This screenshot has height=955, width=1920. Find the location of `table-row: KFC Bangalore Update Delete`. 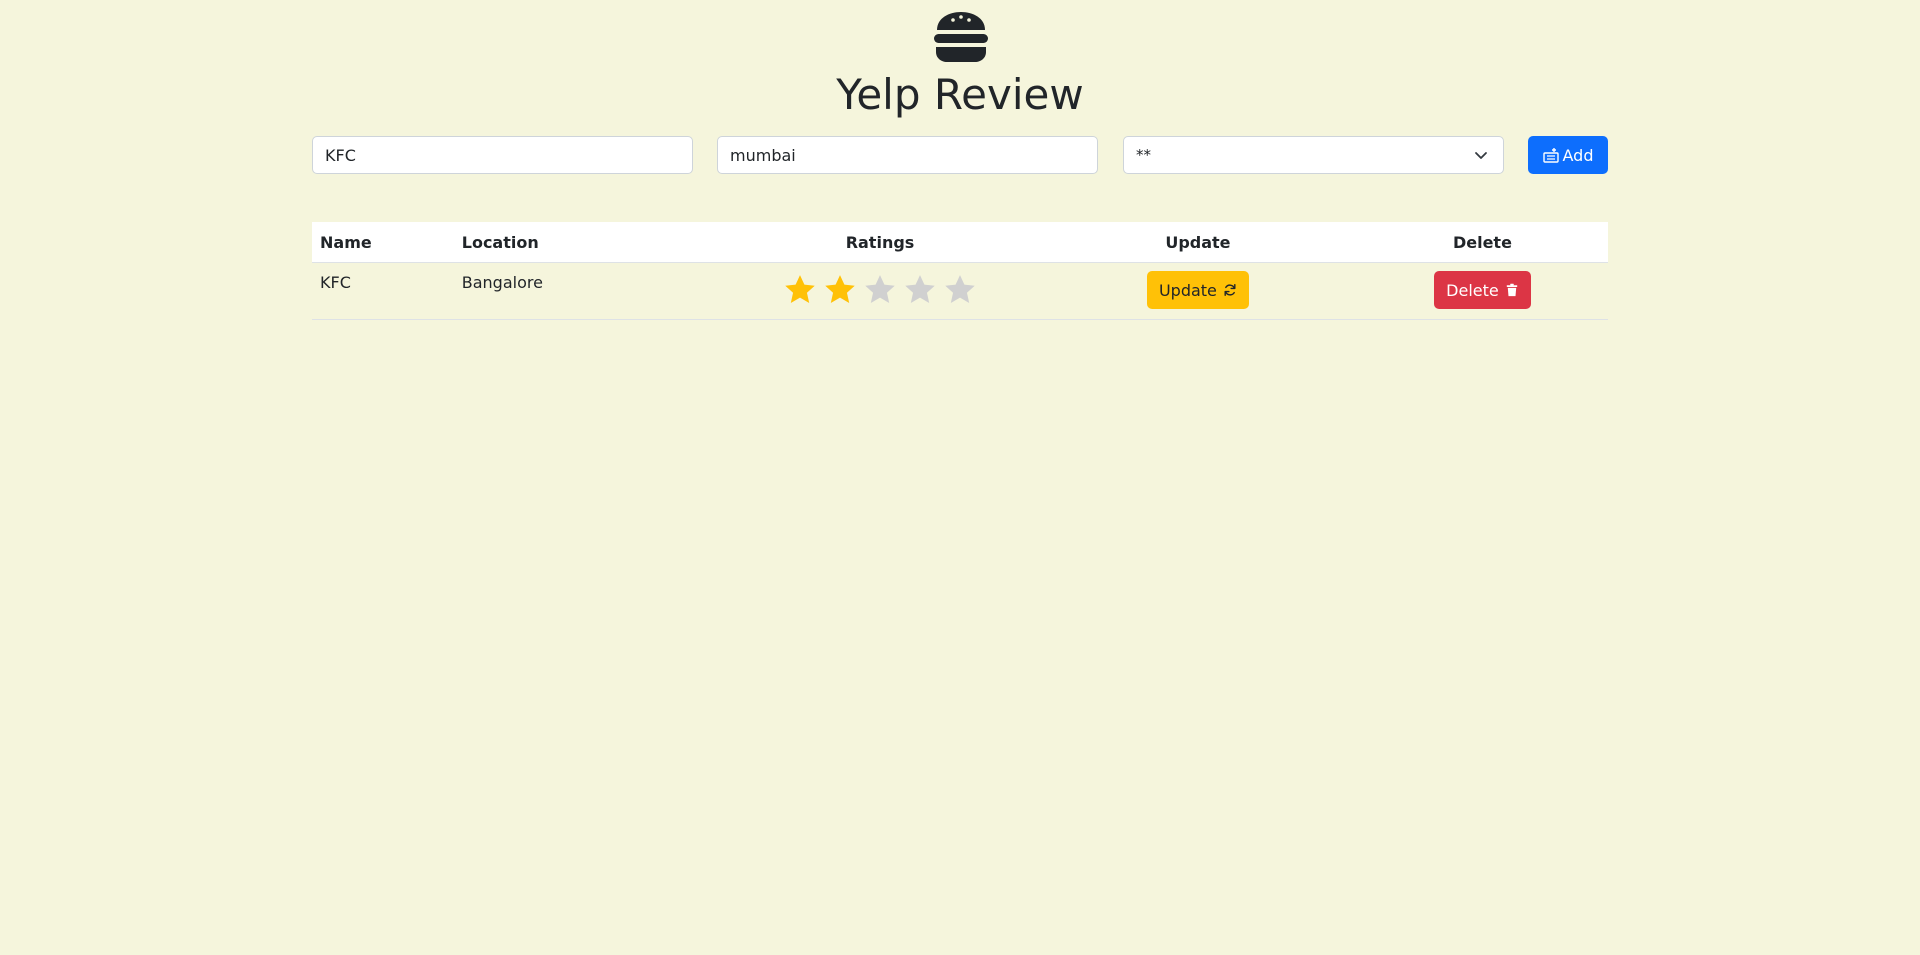

table-row: KFC Bangalore Update Delete is located at coordinates (960, 291).